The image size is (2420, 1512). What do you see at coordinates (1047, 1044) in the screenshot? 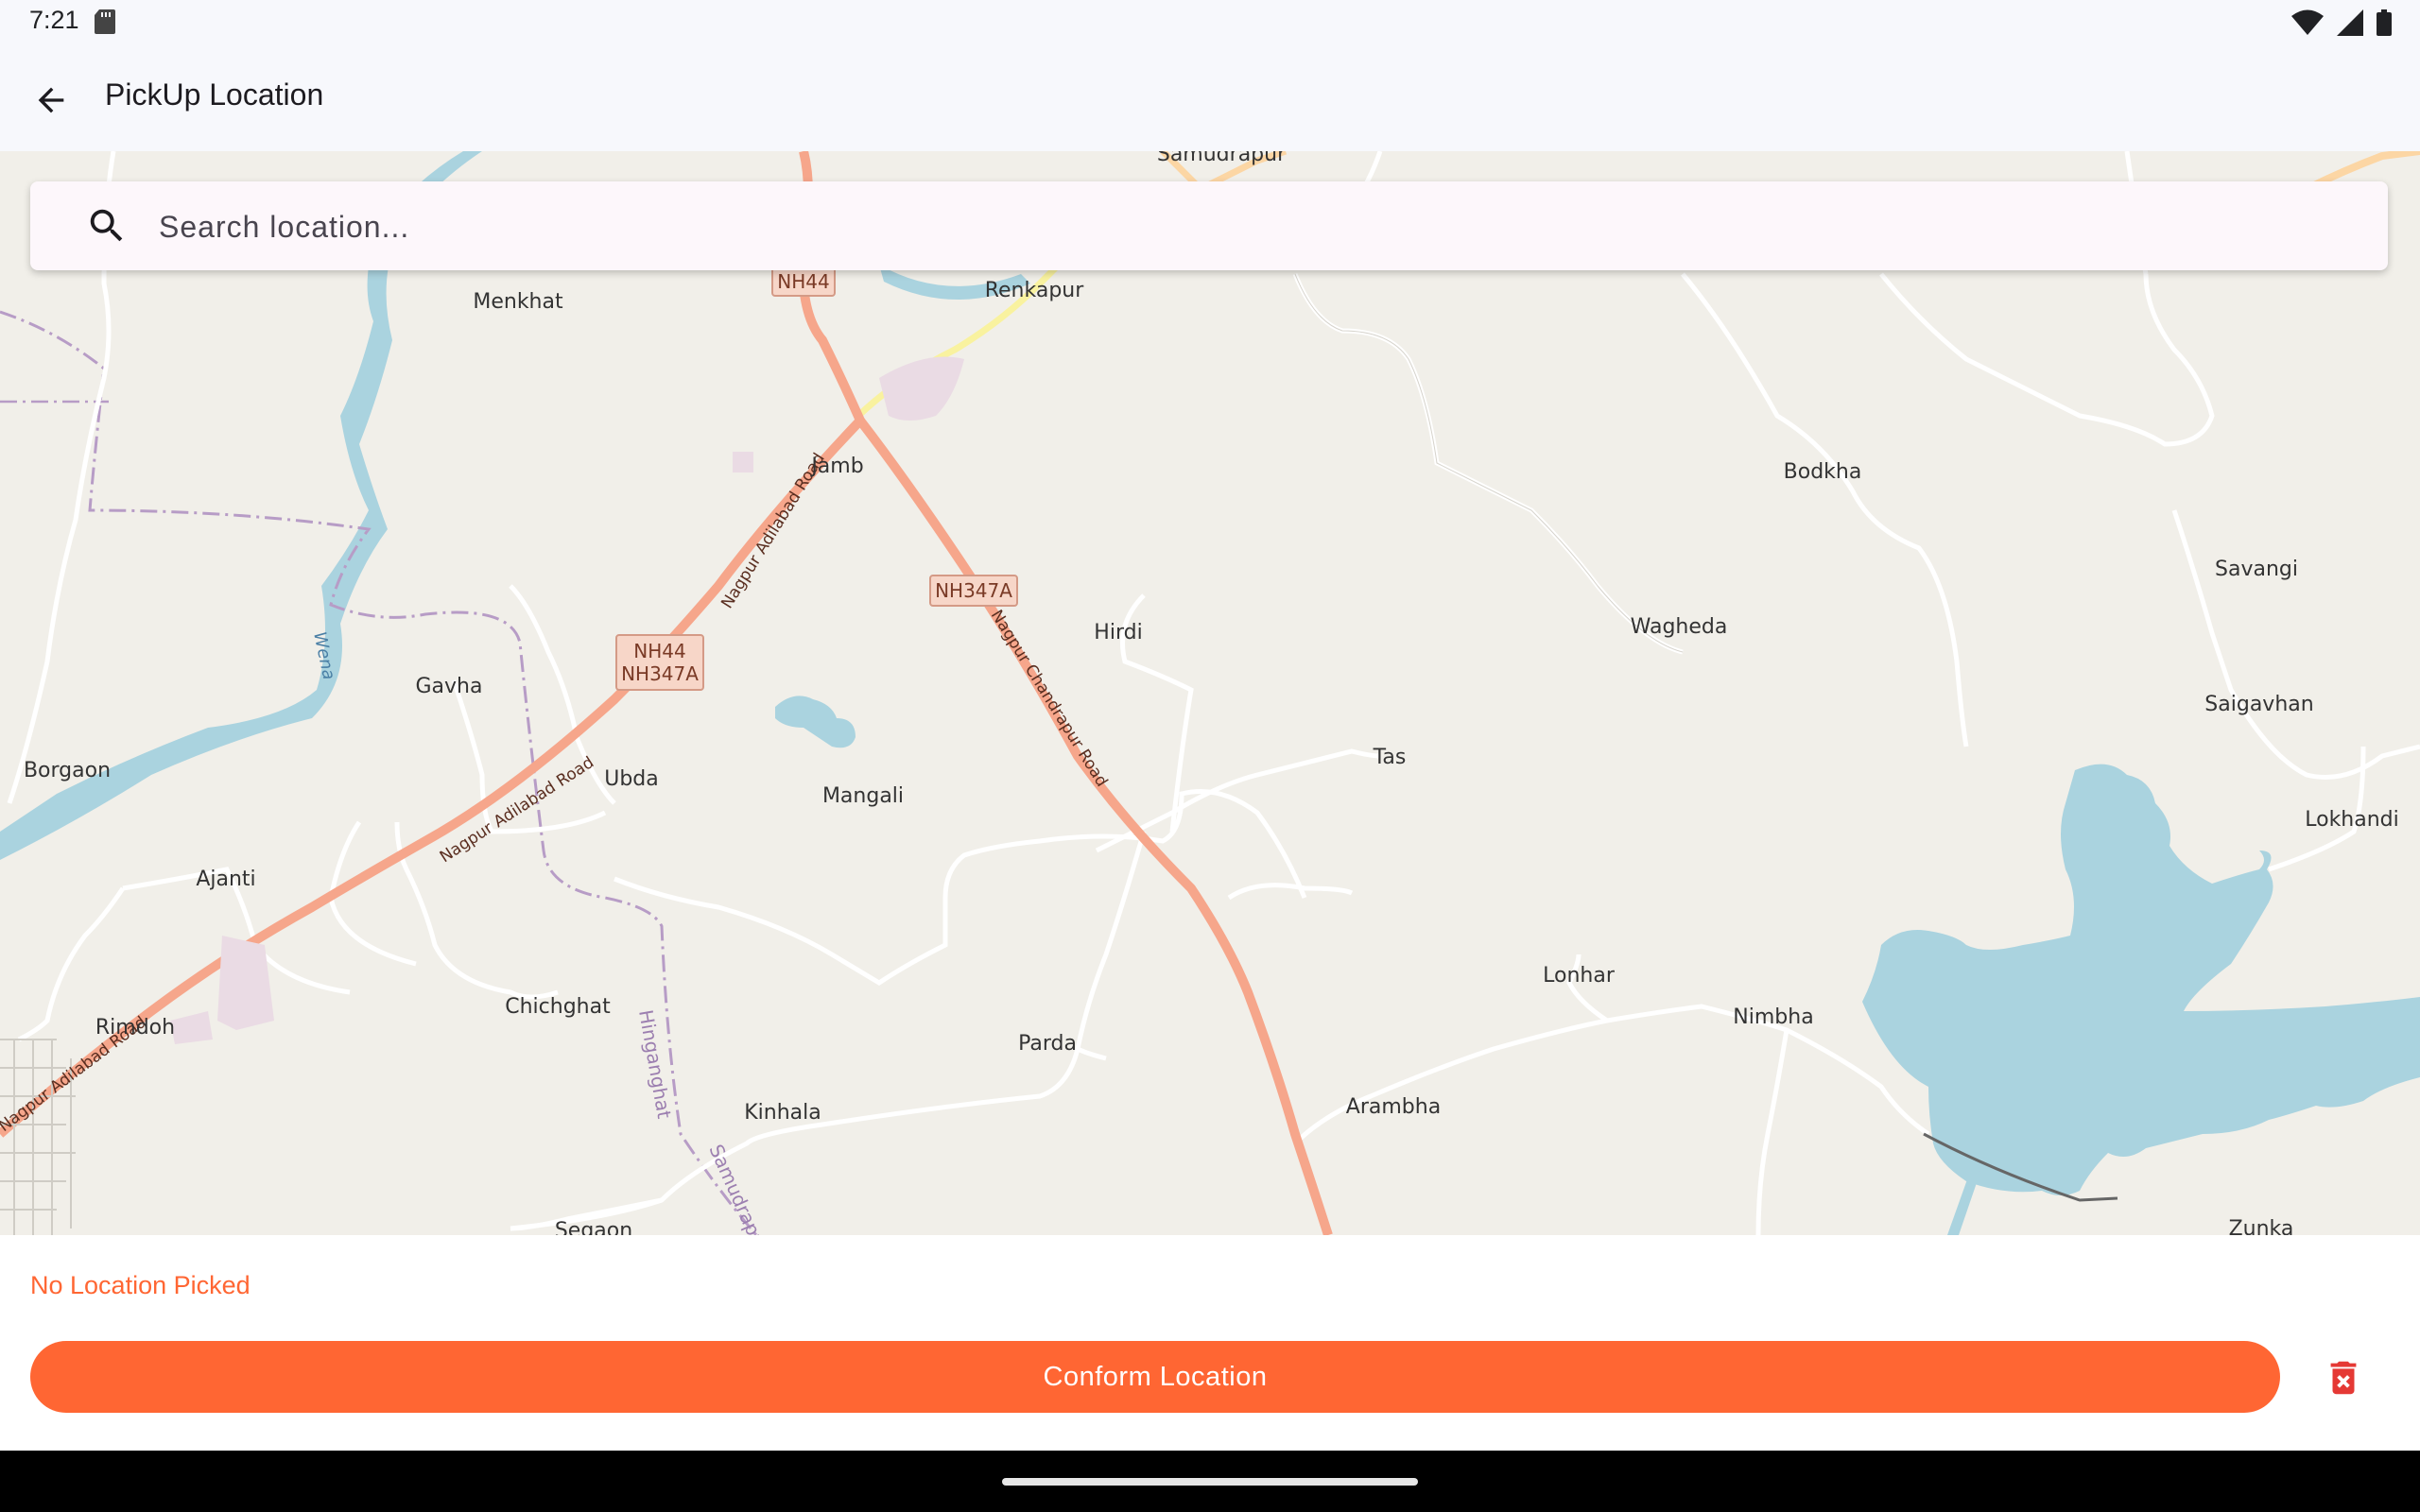
I see `svg-text: Parda` at bounding box center [1047, 1044].